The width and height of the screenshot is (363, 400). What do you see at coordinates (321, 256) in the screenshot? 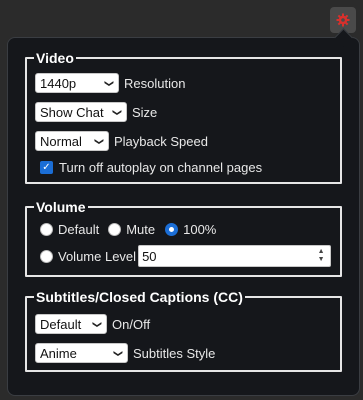
I see `spinner-icon: ▲ ▼` at bounding box center [321, 256].